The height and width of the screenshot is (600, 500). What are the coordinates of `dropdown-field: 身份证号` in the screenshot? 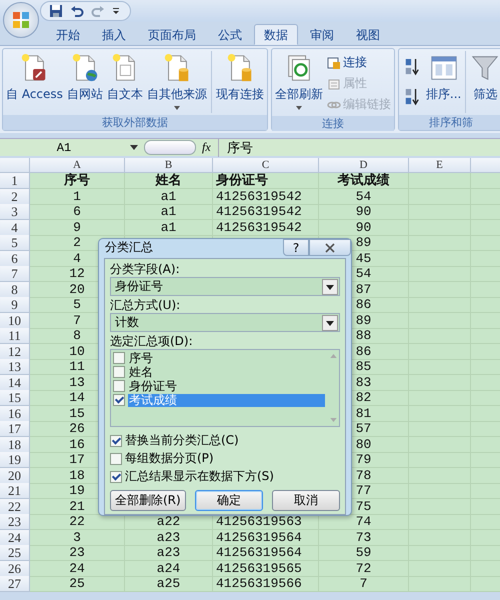 It's located at (225, 286).